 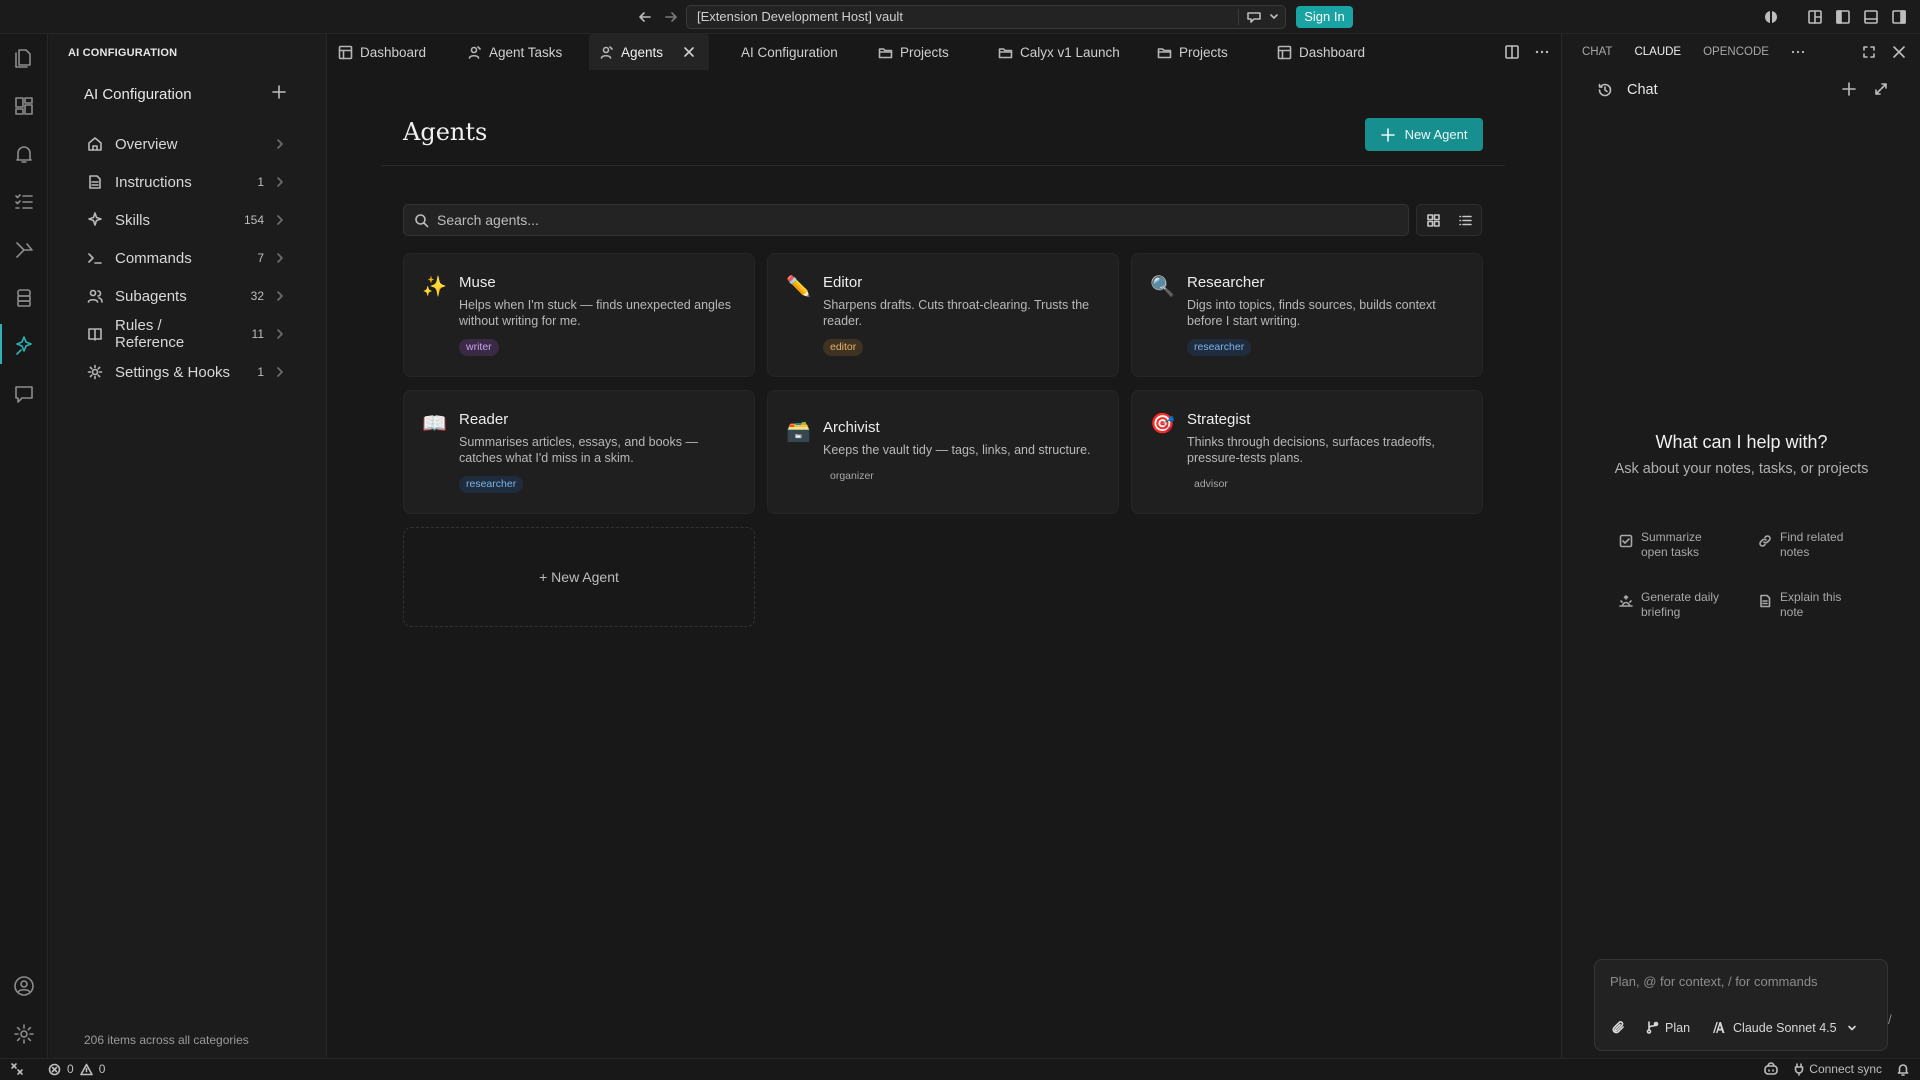 I want to click on agent-name: Reader, so click(x=484, y=419).